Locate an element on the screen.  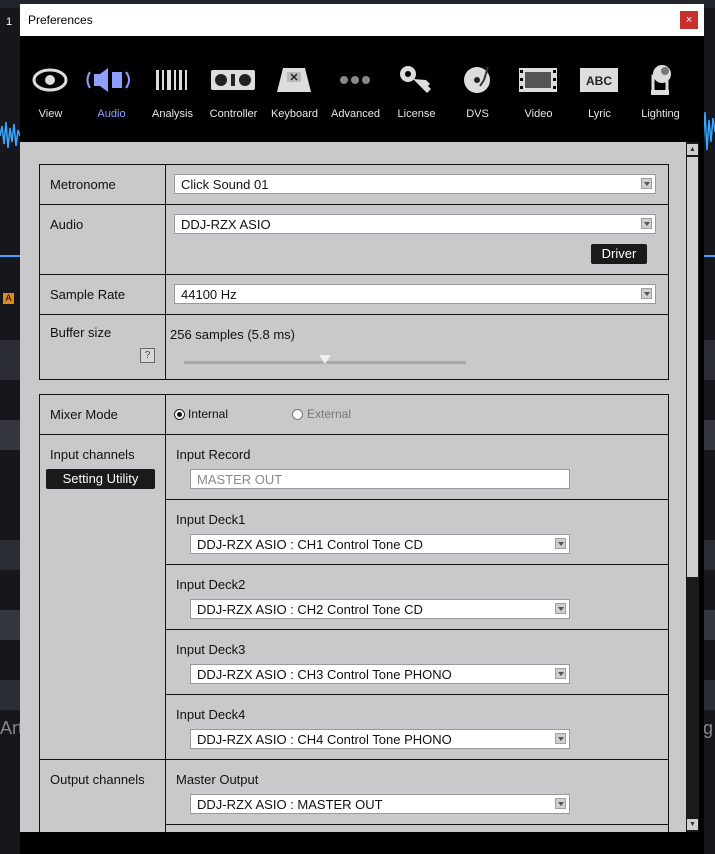
toolbar-item-label: DVS is located at coordinates (477, 114).